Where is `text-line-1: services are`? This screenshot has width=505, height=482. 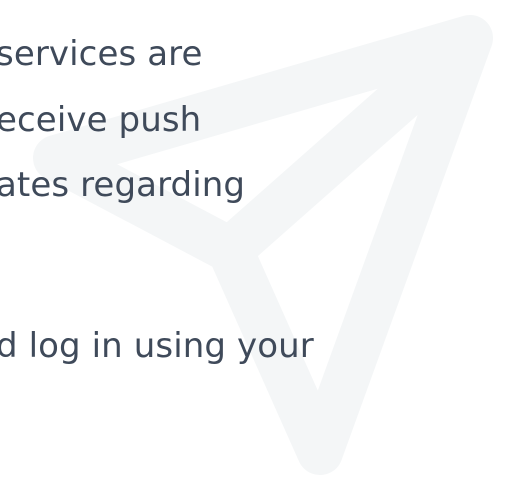
text-line-1: services are is located at coordinates (101, 54).